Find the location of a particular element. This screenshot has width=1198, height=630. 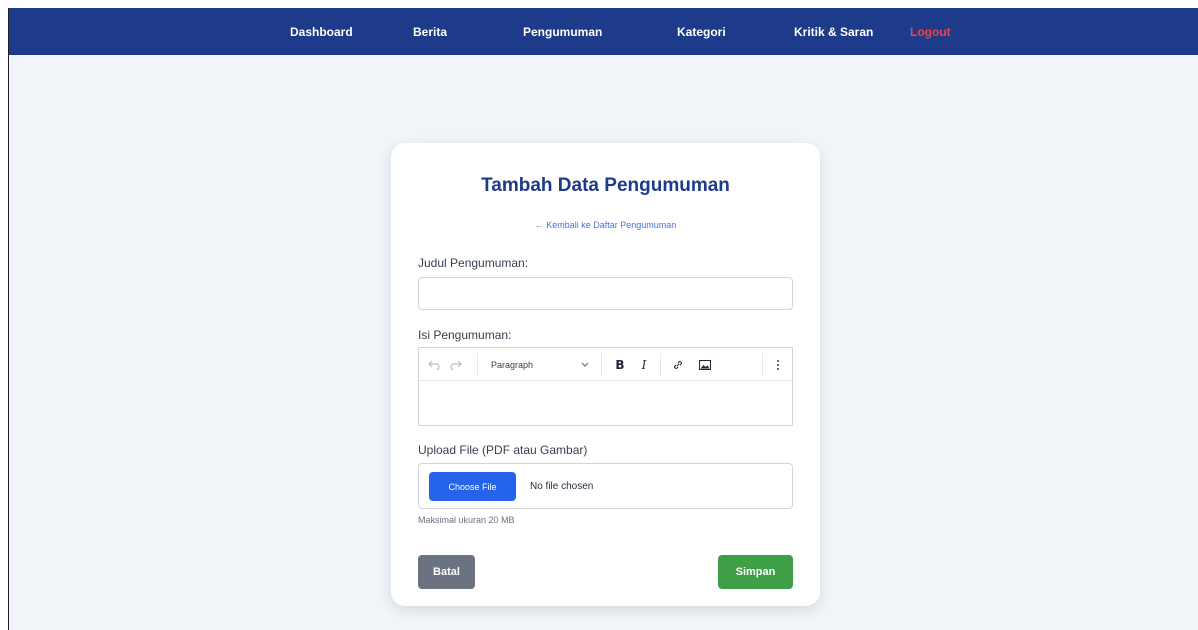

back-to-list-link: ← Kembali ke Daftar Pengumuman is located at coordinates (605, 225).